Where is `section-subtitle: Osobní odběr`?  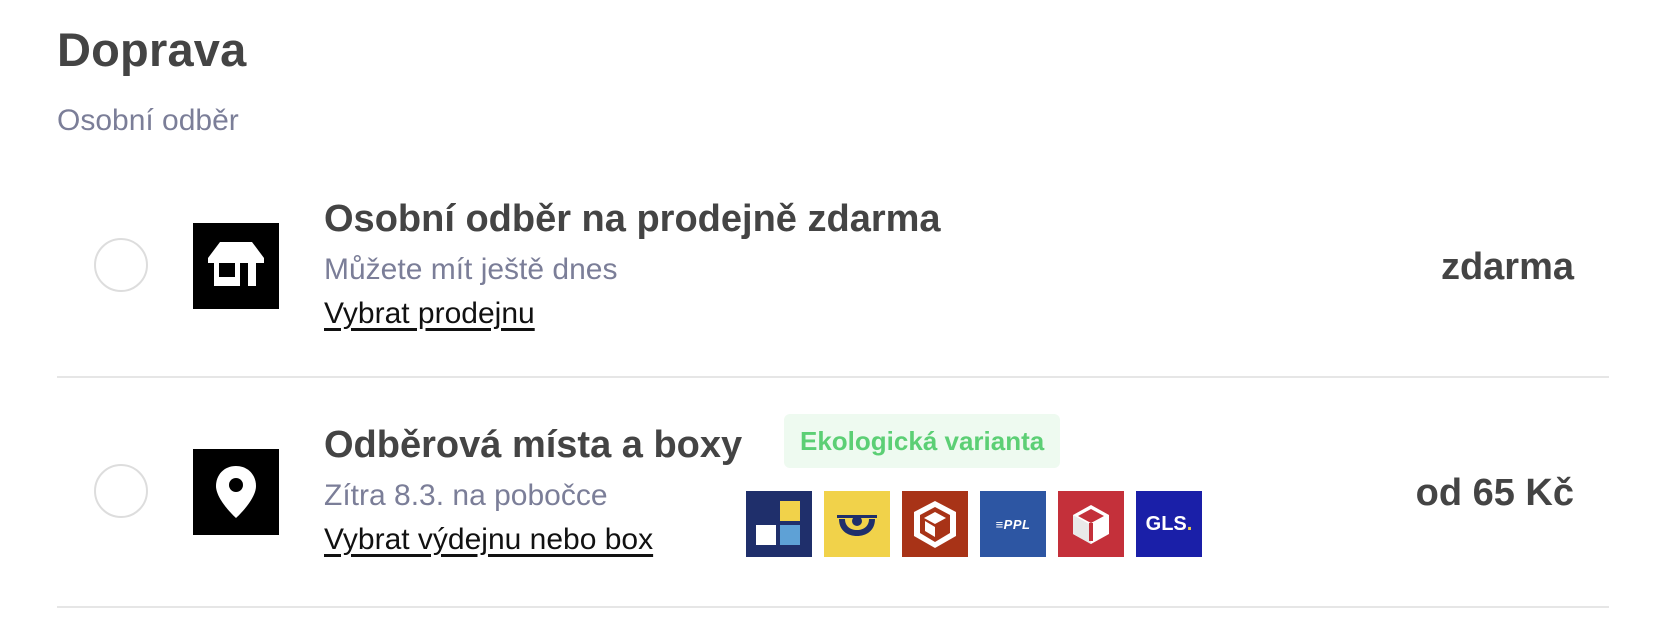 section-subtitle: Osobní odběr is located at coordinates (148, 120).